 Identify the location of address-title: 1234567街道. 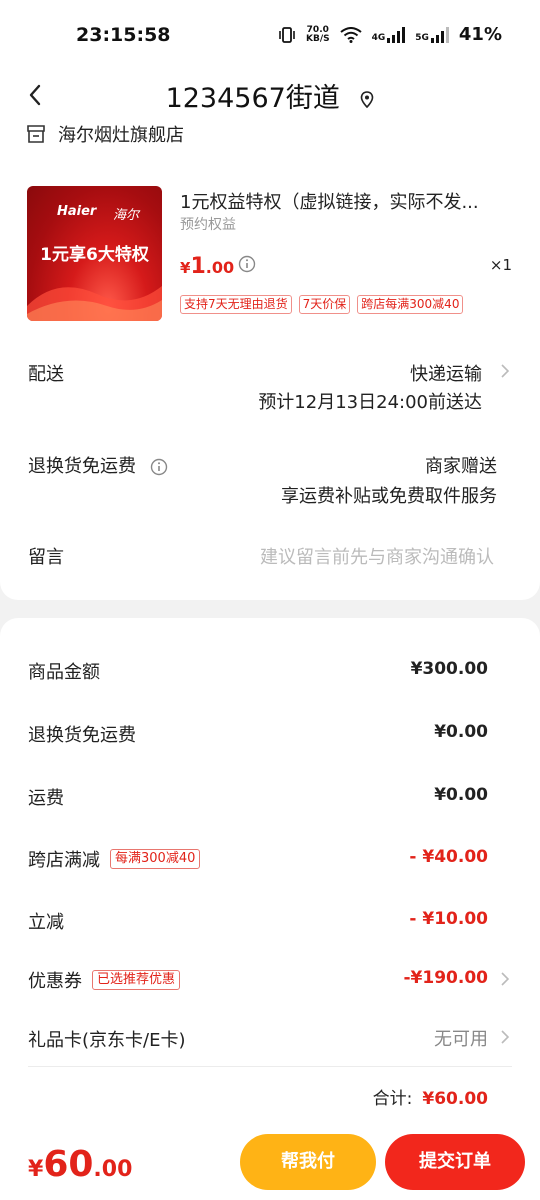
(270, 95).